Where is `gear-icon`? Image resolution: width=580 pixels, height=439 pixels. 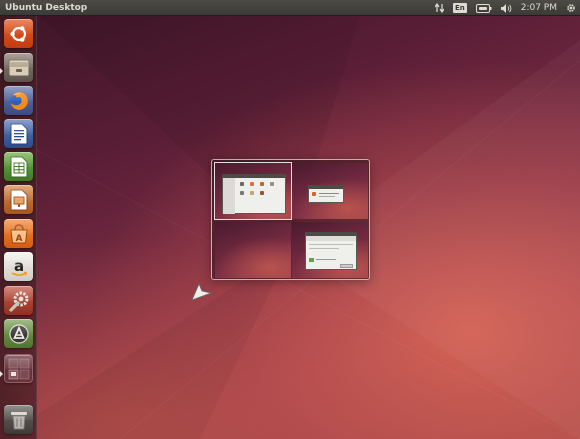 gear-icon is located at coordinates (571, 8).